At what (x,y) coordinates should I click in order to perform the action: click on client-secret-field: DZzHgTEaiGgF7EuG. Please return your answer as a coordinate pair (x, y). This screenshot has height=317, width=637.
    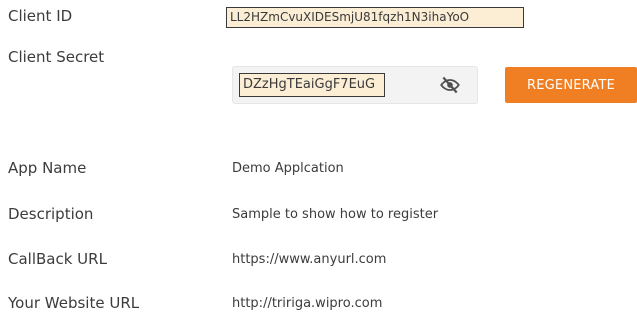
    Looking at the image, I should click on (355, 85).